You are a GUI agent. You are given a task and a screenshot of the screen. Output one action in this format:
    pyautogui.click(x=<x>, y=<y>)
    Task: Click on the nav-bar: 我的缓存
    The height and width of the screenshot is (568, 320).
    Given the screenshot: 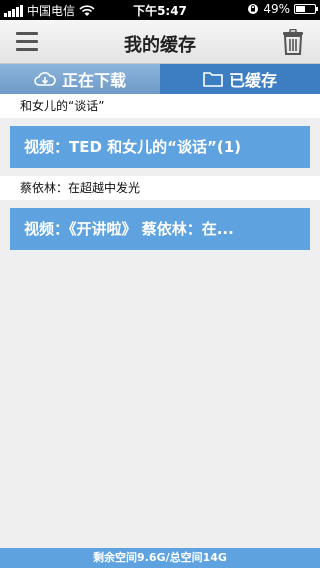 What is the action you would take?
    pyautogui.click(x=160, y=42)
    